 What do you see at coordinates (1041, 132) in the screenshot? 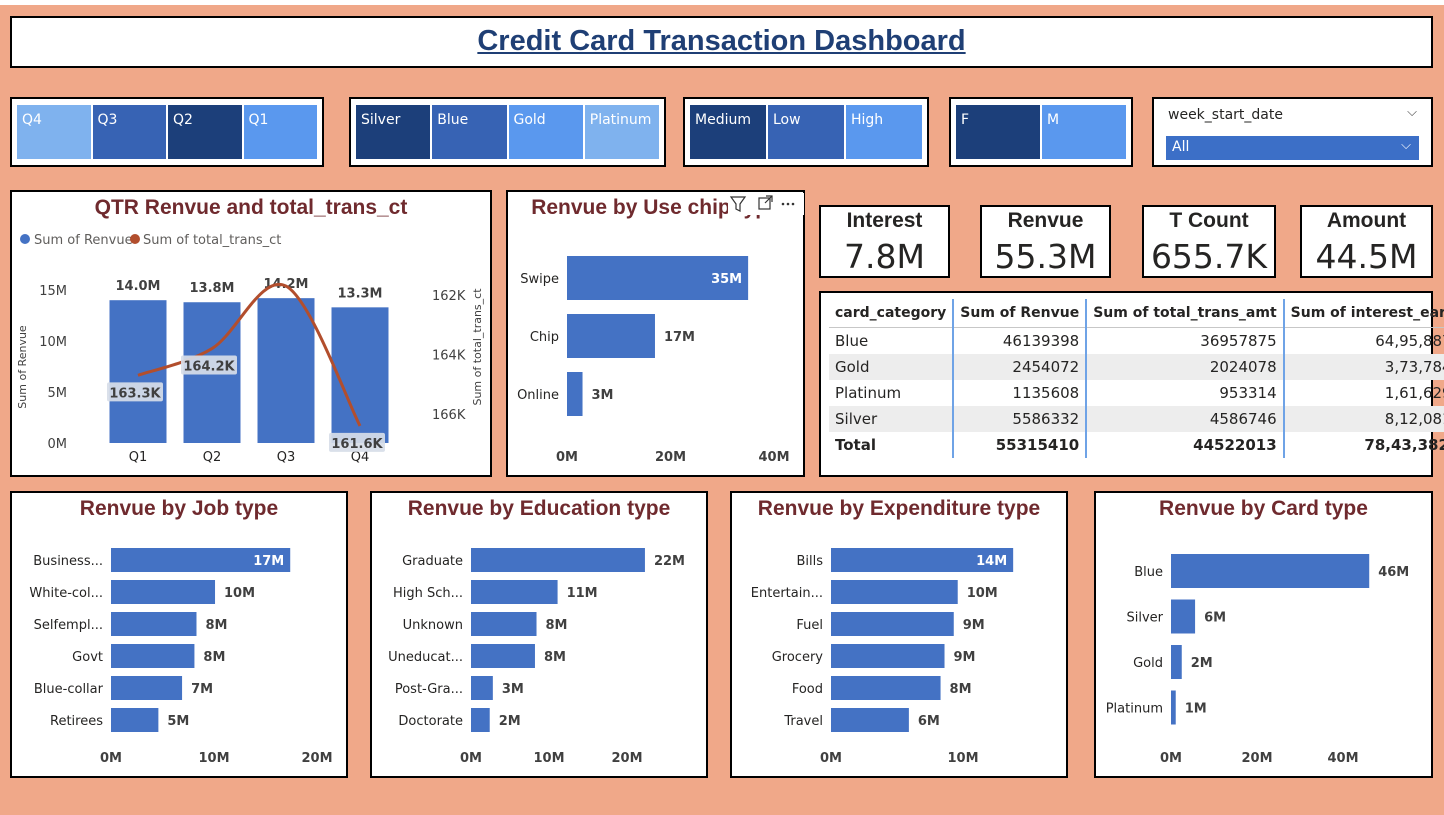
I see `gender-slicer-tiles: FM` at bounding box center [1041, 132].